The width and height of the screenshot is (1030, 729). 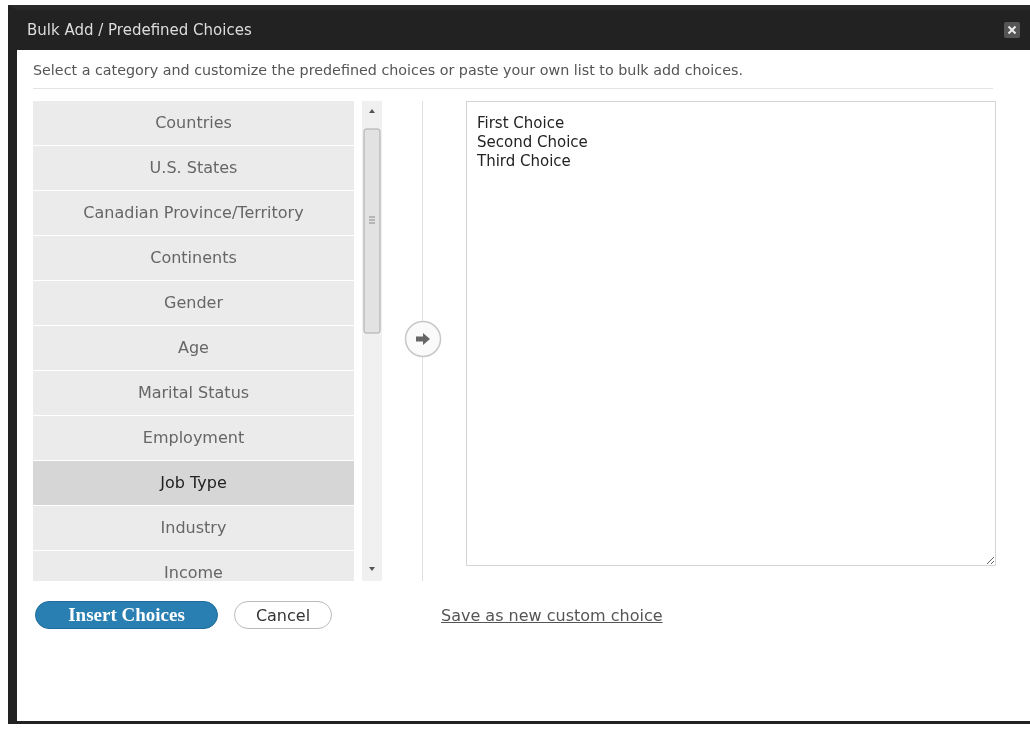 What do you see at coordinates (193, 258) in the screenshot?
I see `category-item: Continents` at bounding box center [193, 258].